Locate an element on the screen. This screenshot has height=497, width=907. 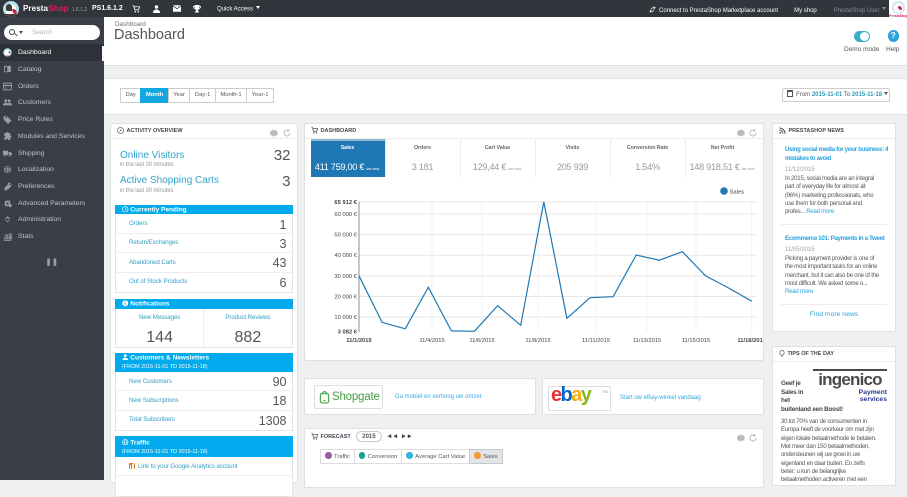
svg-text: 10 000 € is located at coordinates (345, 318).